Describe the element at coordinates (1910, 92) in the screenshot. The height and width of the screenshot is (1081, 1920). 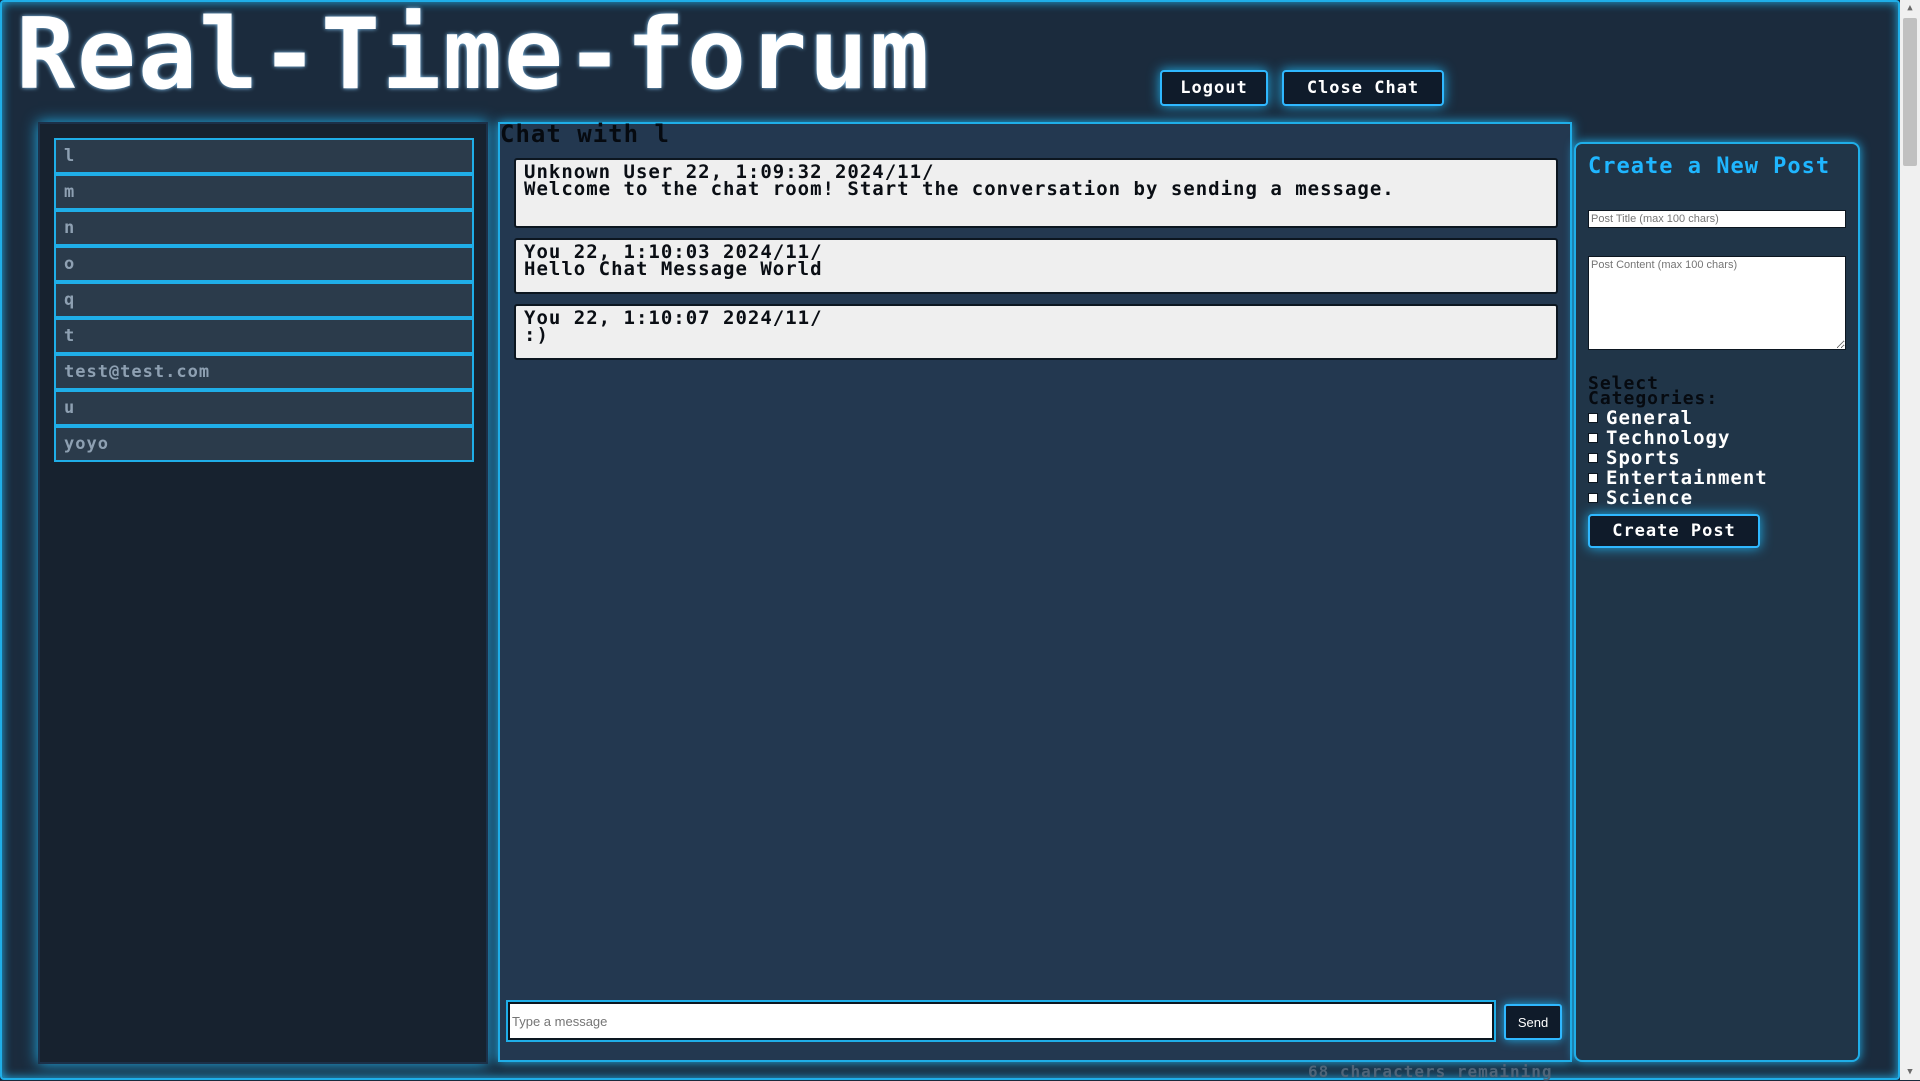
I see `scroll-thumb` at that location.